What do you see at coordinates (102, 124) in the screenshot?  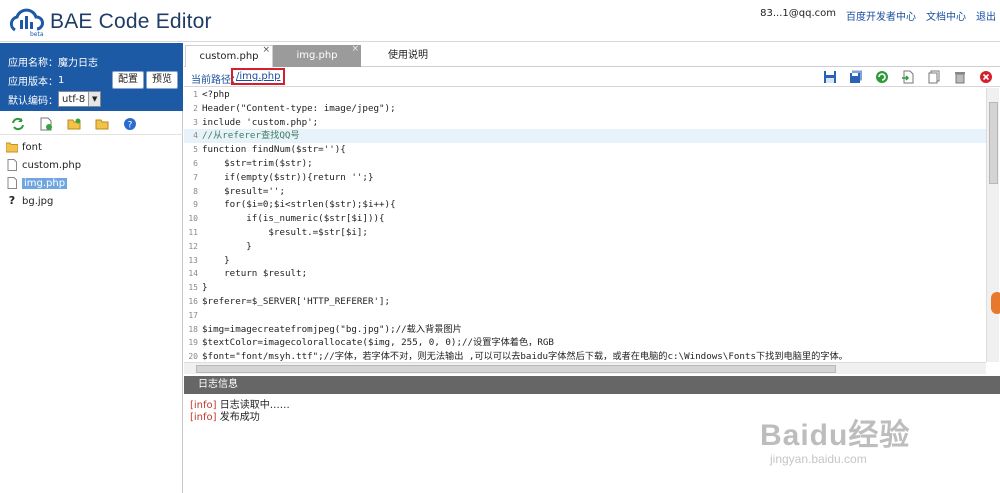 I see `open-folder-icon` at bounding box center [102, 124].